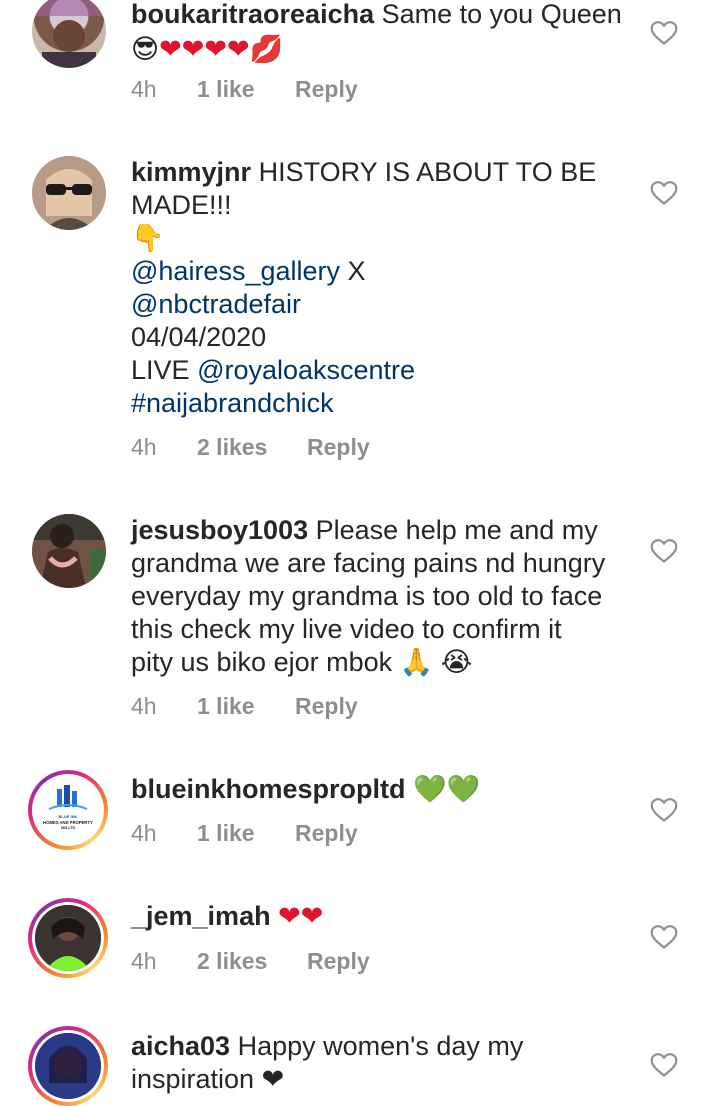  I want to click on svg-text: NIG LTD, so click(68, 828).